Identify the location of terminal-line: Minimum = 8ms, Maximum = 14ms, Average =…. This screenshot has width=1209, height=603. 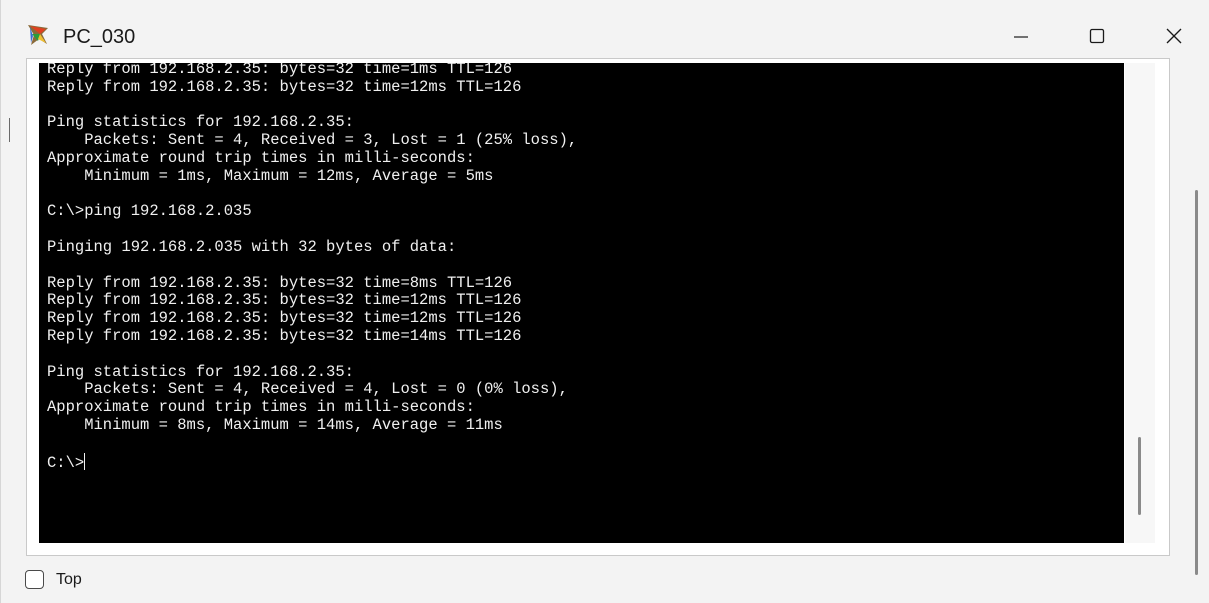
(293, 424).